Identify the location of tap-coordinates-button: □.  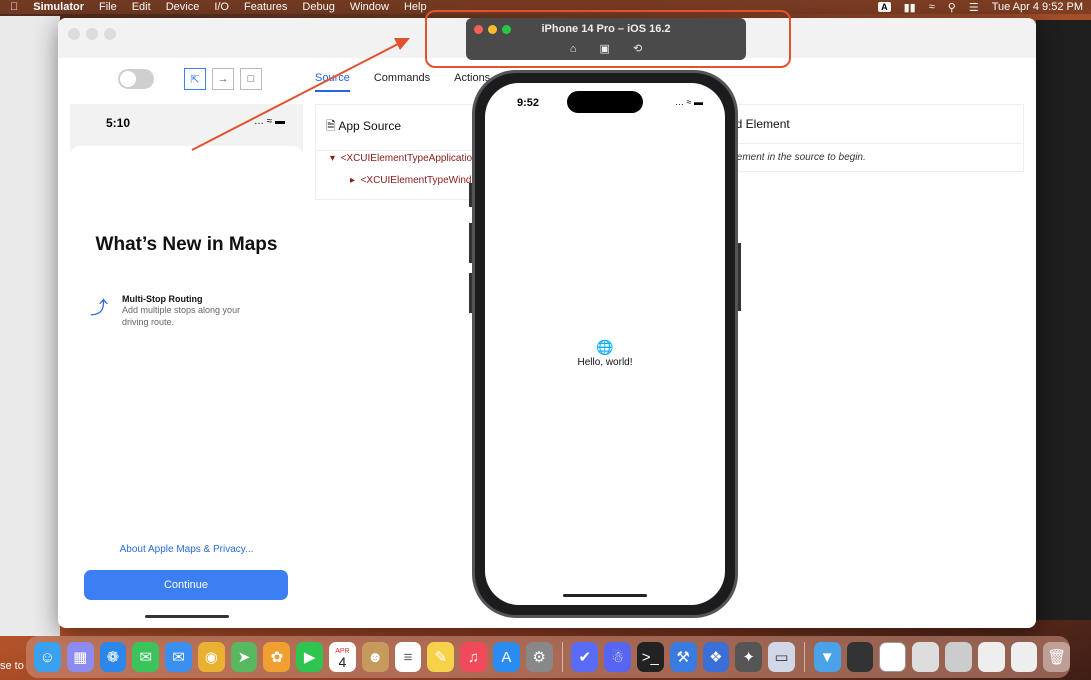
(251, 79).